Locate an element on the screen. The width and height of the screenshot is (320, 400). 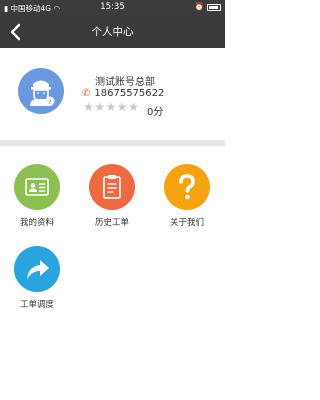
menu-item-label: 历史工单 is located at coordinates (111, 223).